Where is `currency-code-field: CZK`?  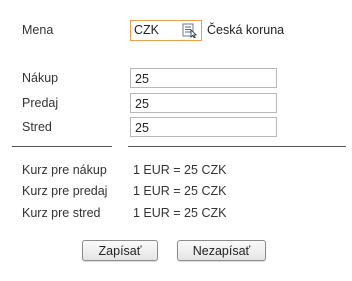
currency-code-field: CZK is located at coordinates (166, 30).